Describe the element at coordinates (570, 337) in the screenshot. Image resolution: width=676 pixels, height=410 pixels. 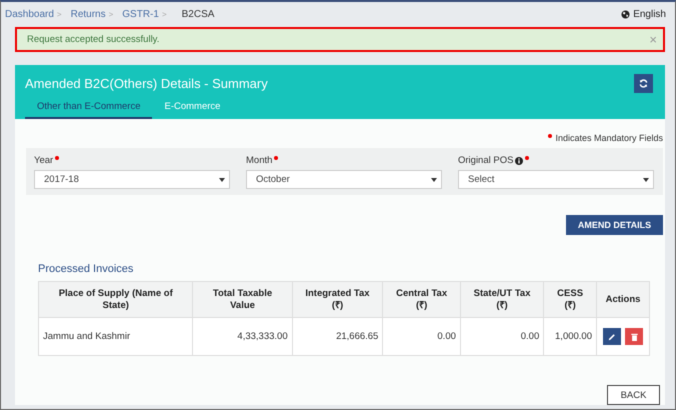
I see `table-cell: 1,000.00` at that location.